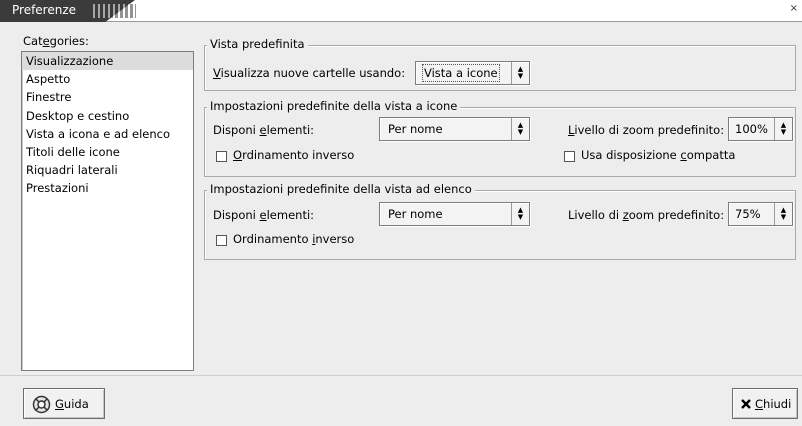 This screenshot has height=426, width=802. I want to click on window-title: Preferenze, so click(44, 10).